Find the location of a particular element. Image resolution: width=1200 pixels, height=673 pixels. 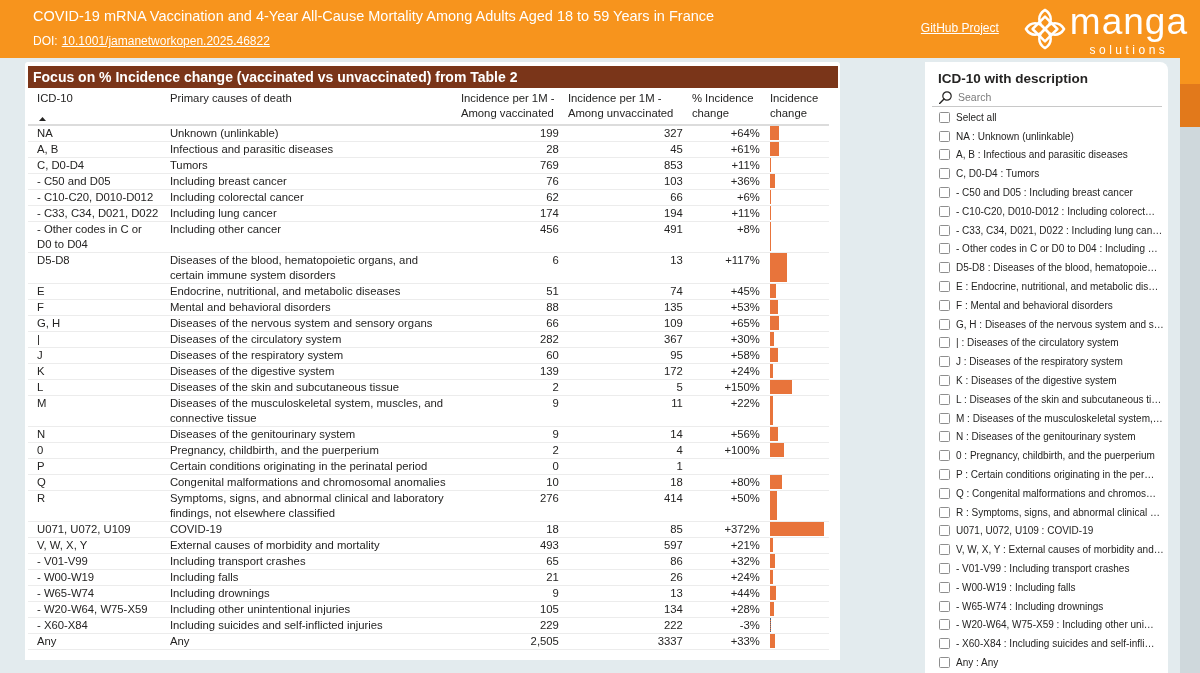

table-cell: Infectious and parasitic diseases is located at coordinates (310, 150).